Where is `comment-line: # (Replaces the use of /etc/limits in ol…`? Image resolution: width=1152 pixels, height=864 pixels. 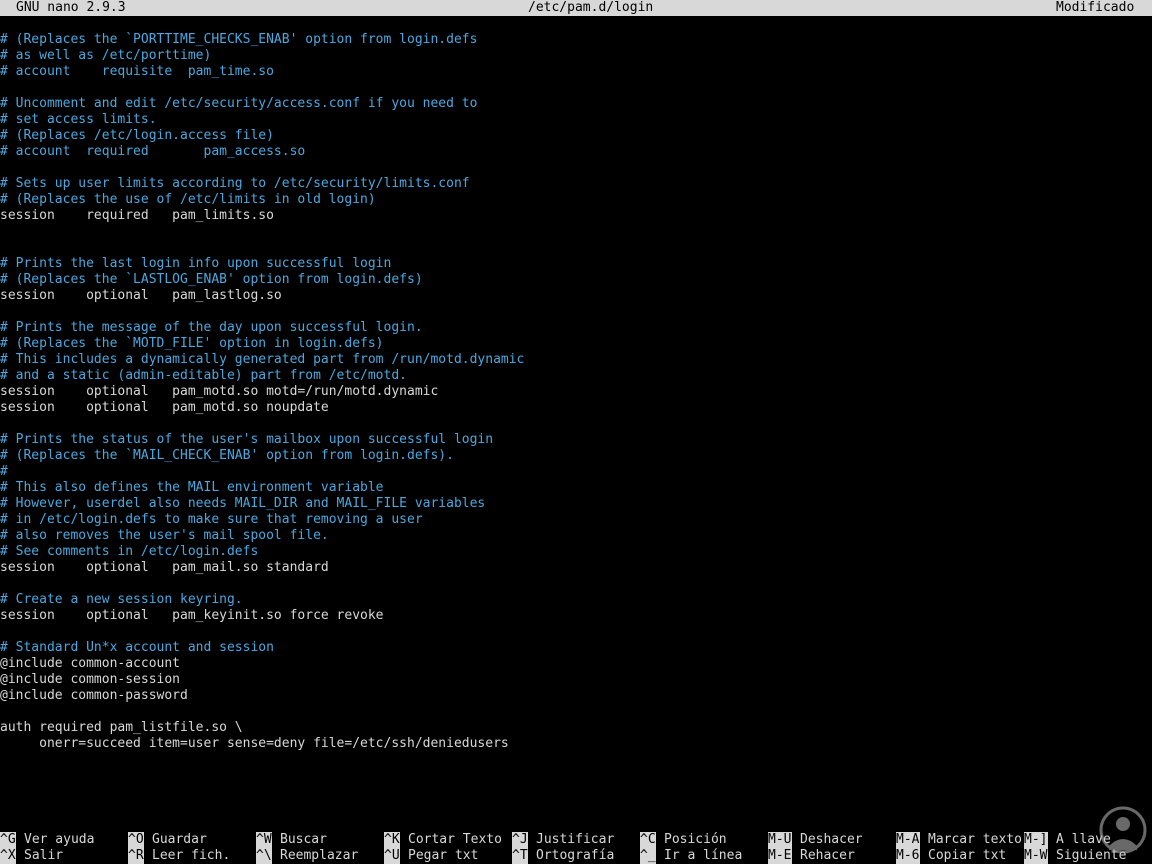
comment-line: # (Replaces the use of /etc/limits in ol… is located at coordinates (576, 200).